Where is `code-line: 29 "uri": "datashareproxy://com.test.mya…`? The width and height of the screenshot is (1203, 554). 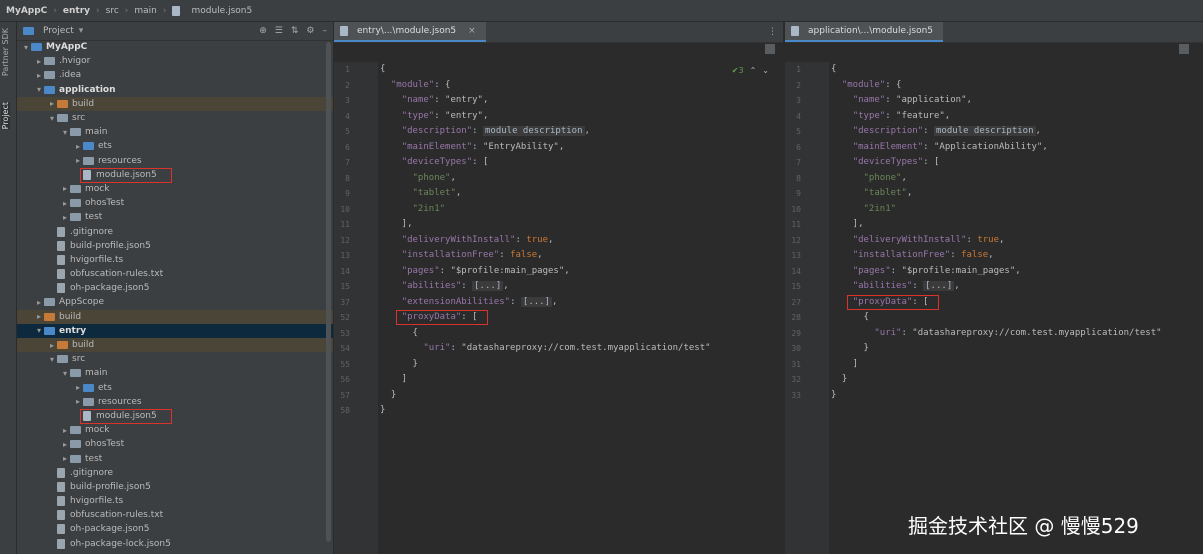
code-line: 29 "uri": "datashareproxy://com.test.mya… is located at coordinates (994, 334).